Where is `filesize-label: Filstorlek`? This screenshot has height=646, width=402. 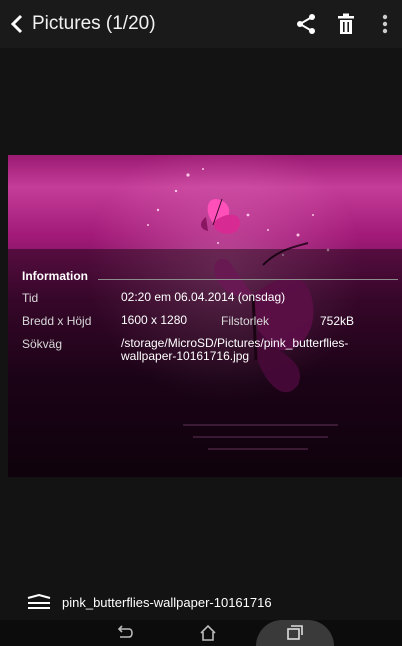 filesize-label: Filstorlek is located at coordinates (245, 321).